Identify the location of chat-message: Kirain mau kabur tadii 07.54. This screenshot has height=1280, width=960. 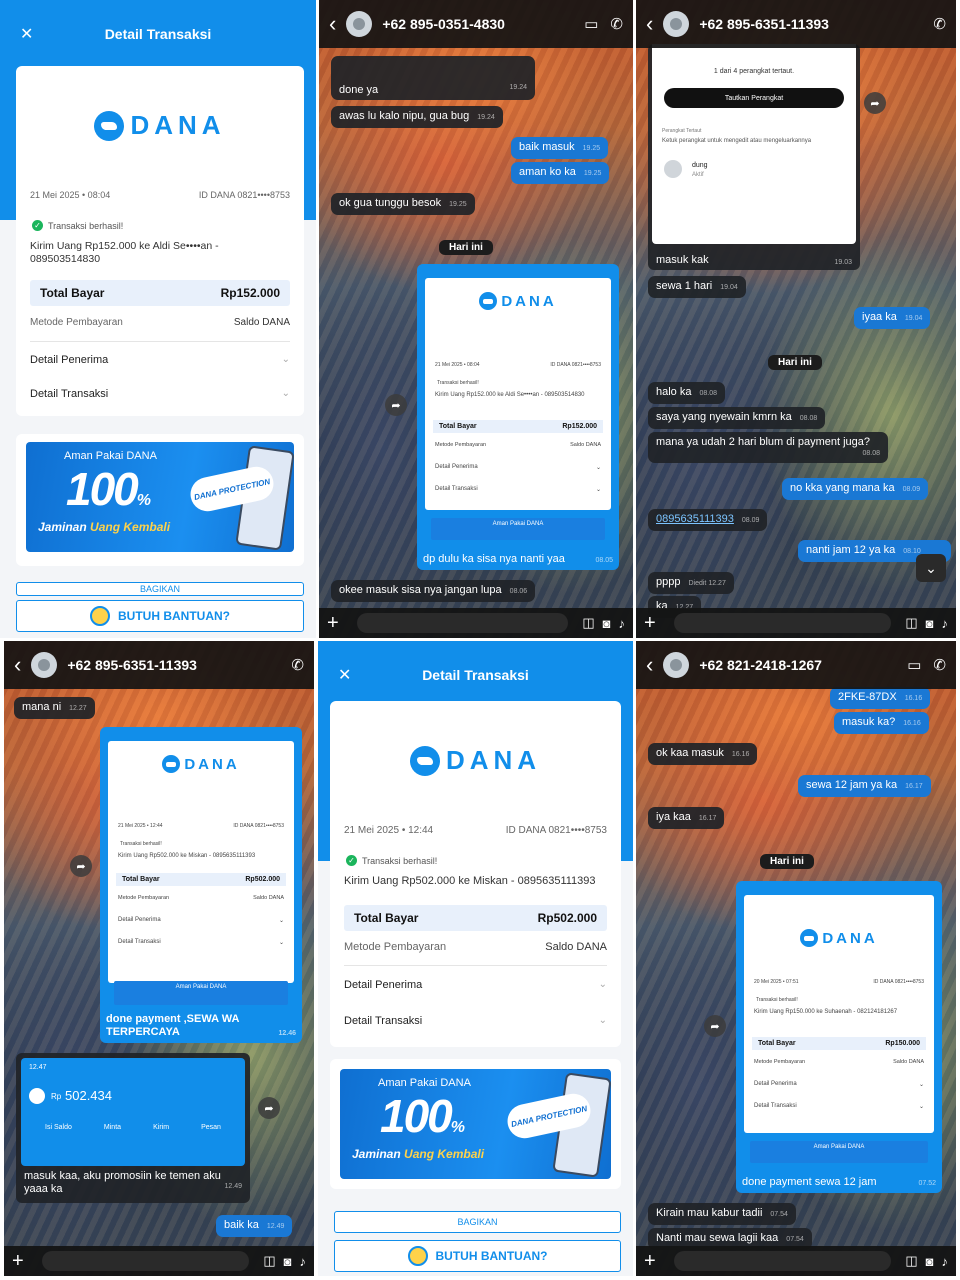
(722, 1214).